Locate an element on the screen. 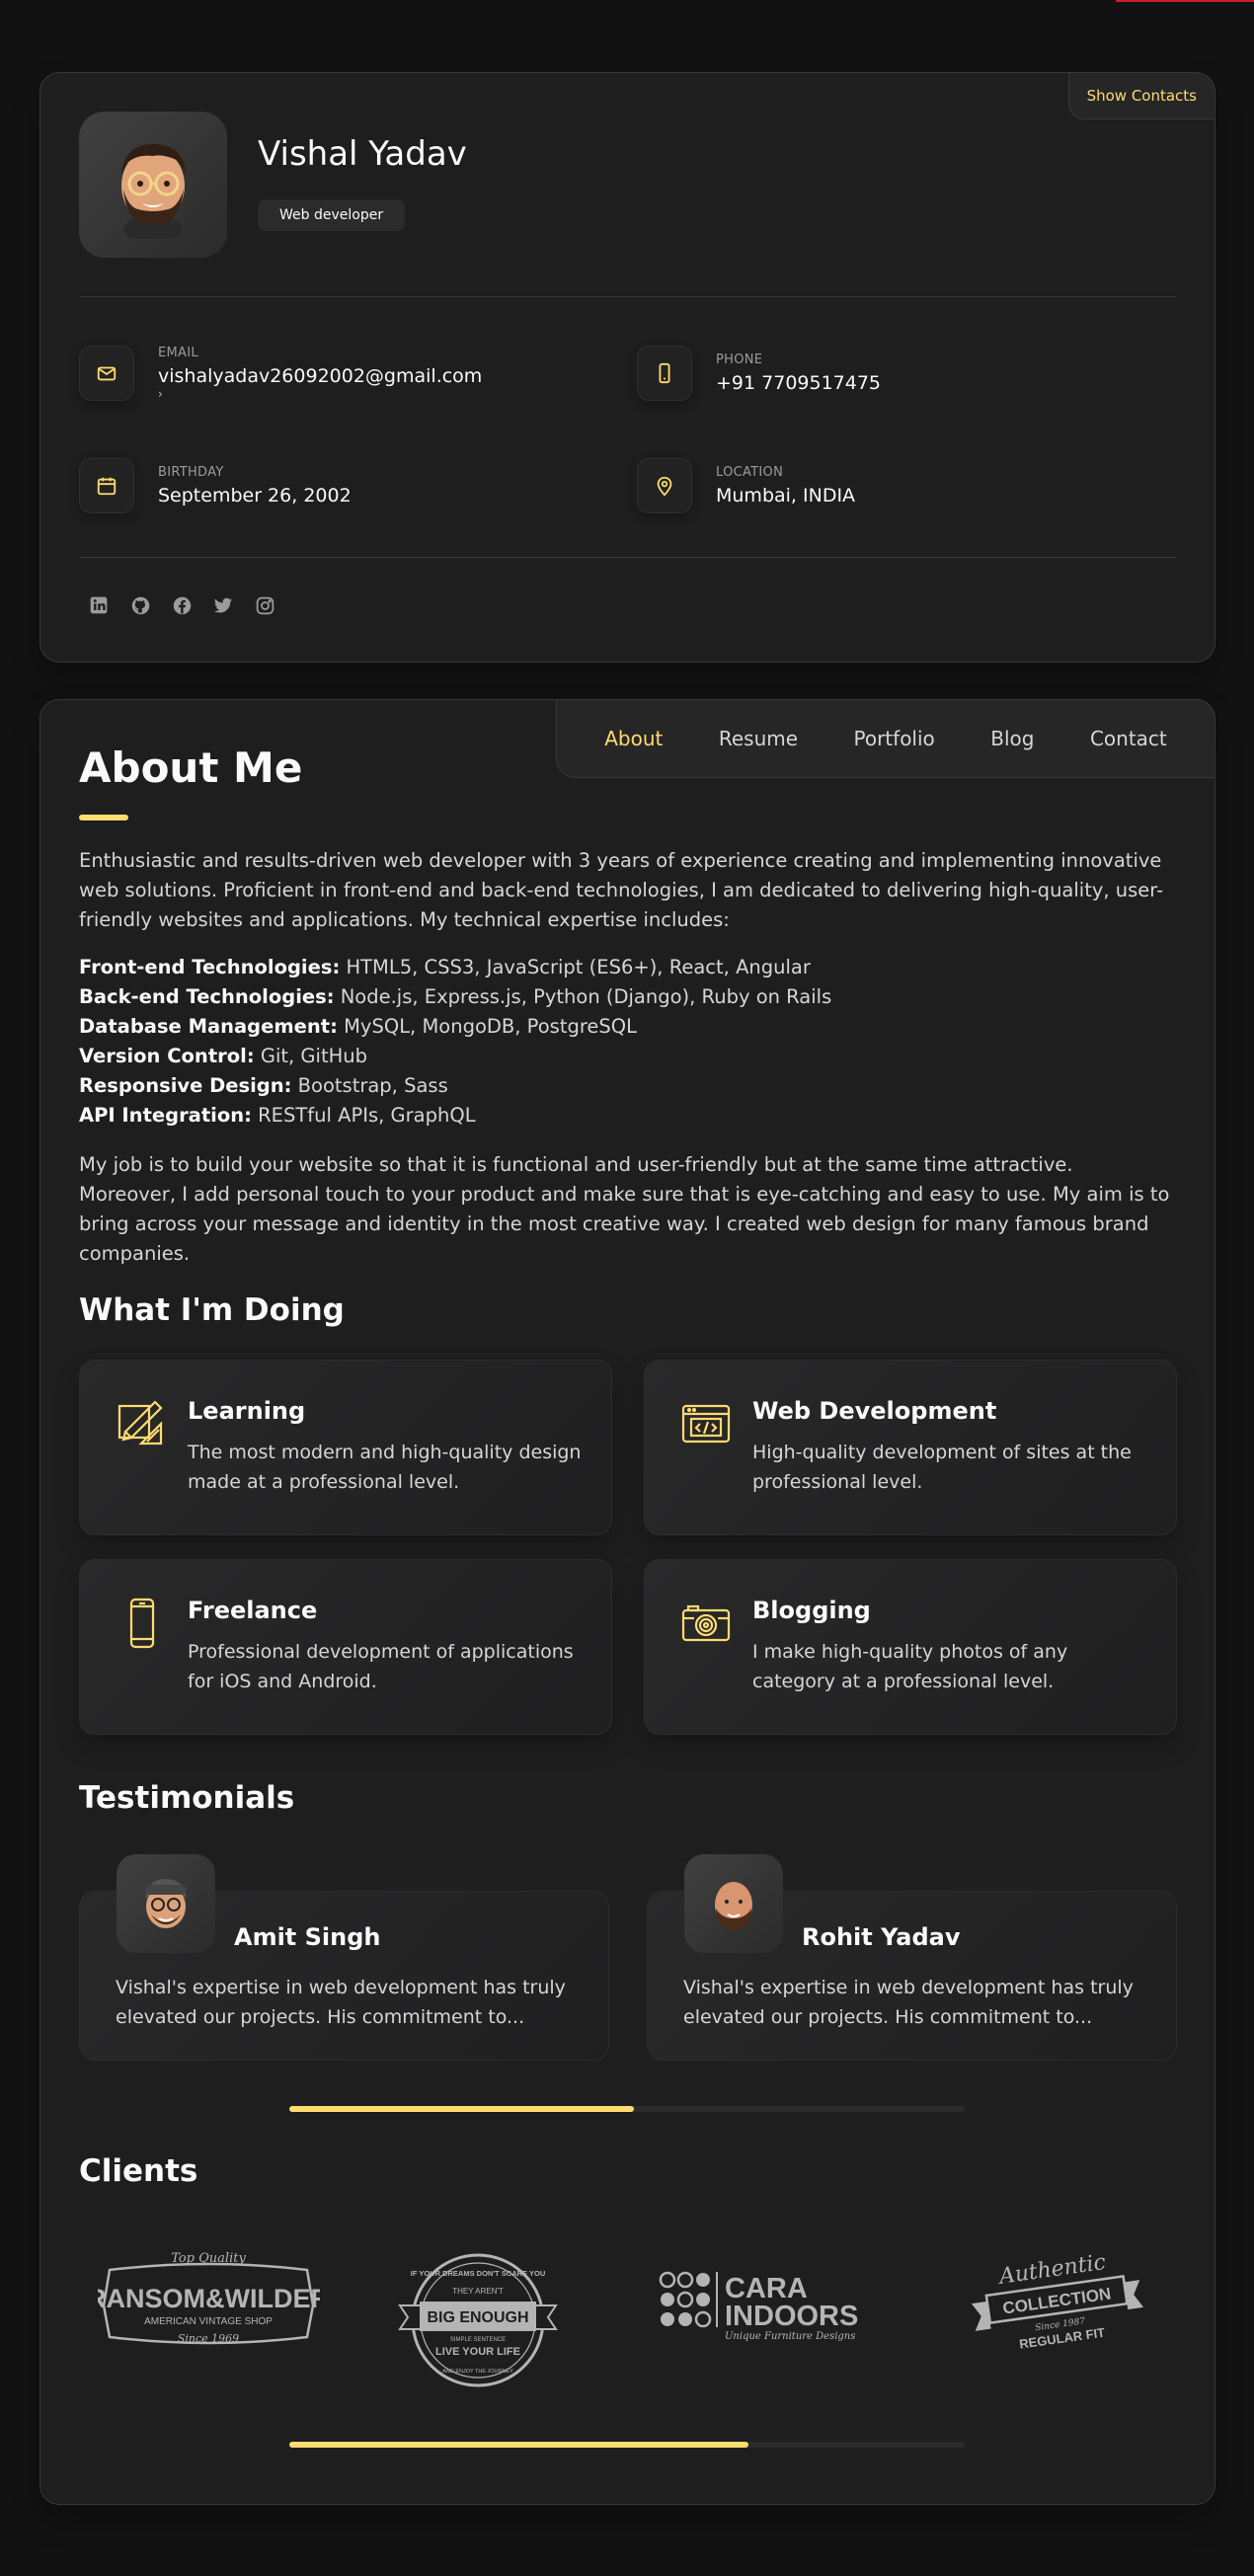  logo-text: AMERICAN VINTAGE SHOP is located at coordinates (208, 2321).